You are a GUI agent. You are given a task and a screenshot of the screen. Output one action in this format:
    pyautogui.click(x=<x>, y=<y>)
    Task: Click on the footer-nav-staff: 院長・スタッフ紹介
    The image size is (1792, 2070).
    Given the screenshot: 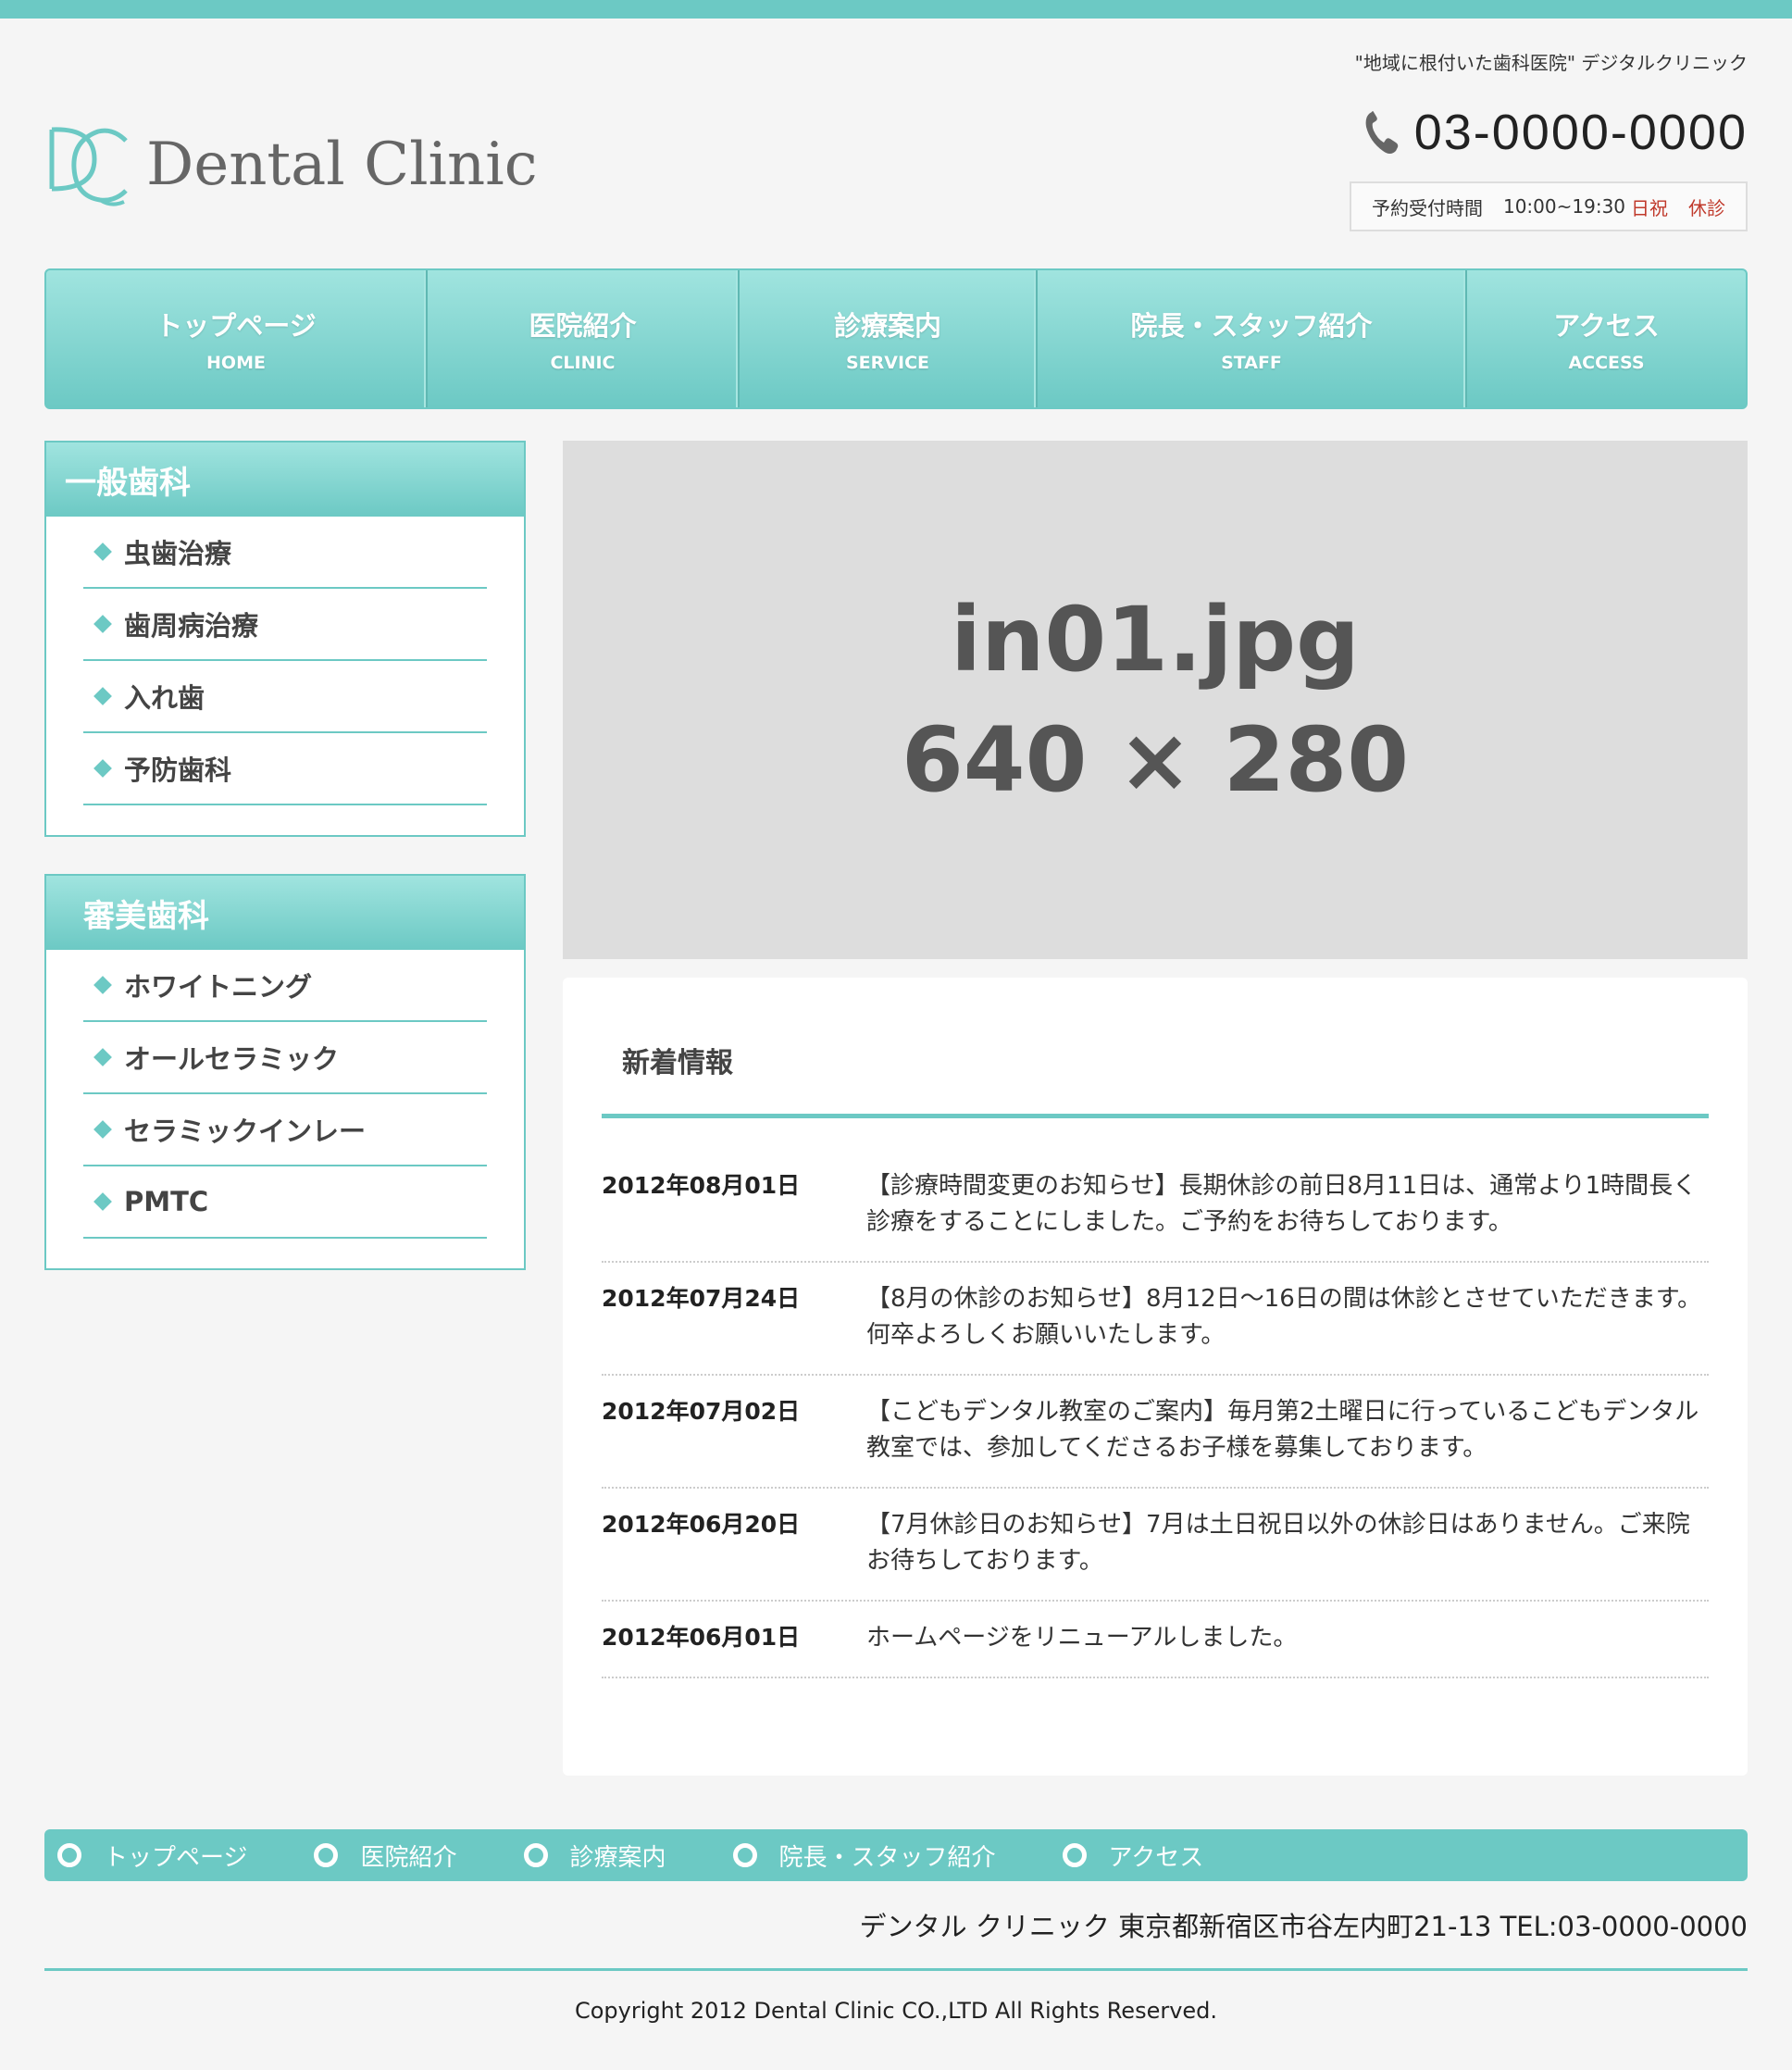 What is the action you would take?
    pyautogui.click(x=864, y=1856)
    